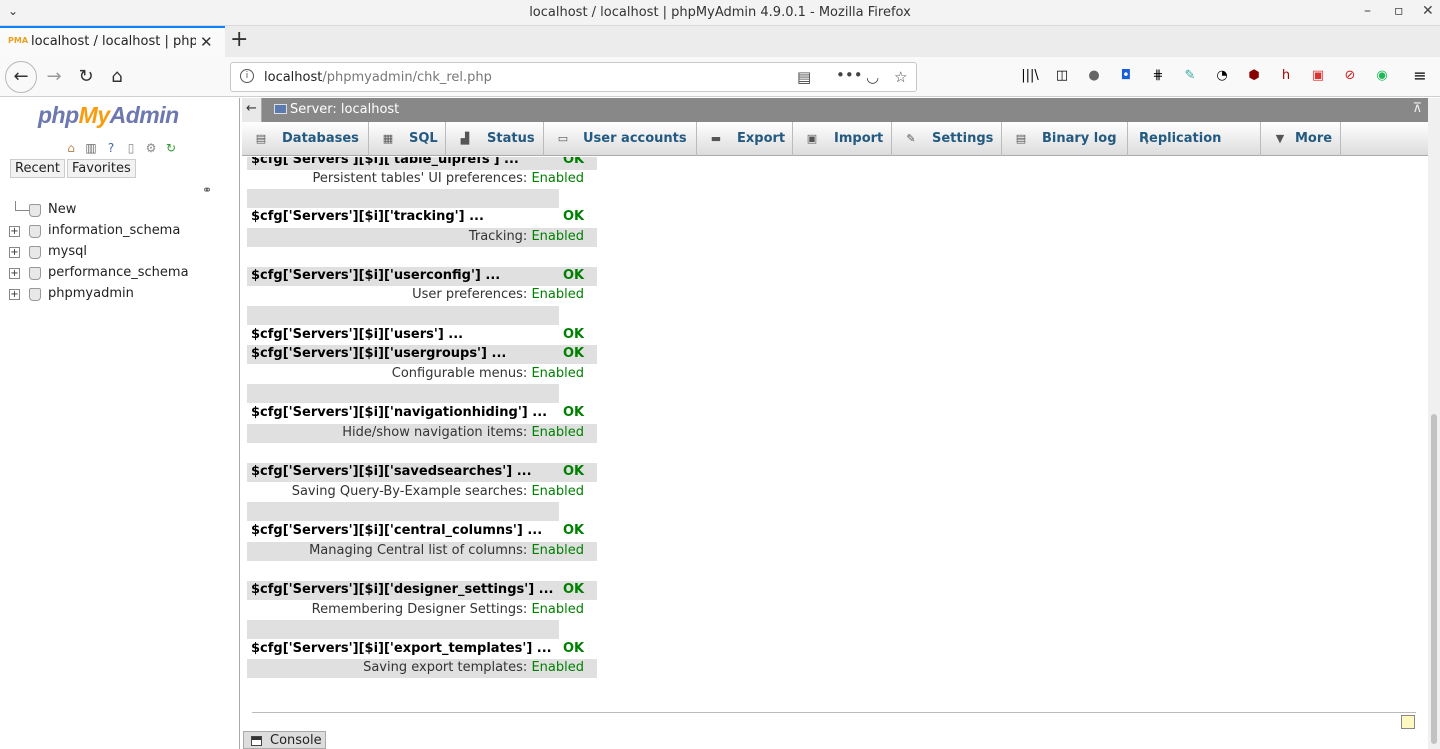 The width and height of the screenshot is (1440, 749). What do you see at coordinates (1190, 76) in the screenshot?
I see `extension-pen-icon: ✎` at bounding box center [1190, 76].